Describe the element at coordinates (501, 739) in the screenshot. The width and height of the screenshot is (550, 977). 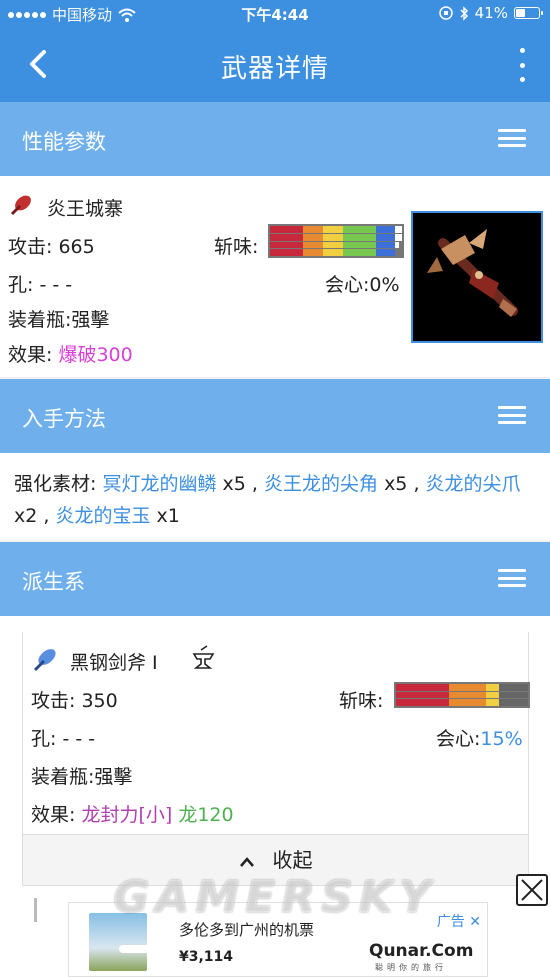
I see `affinity-value: 15%` at that location.